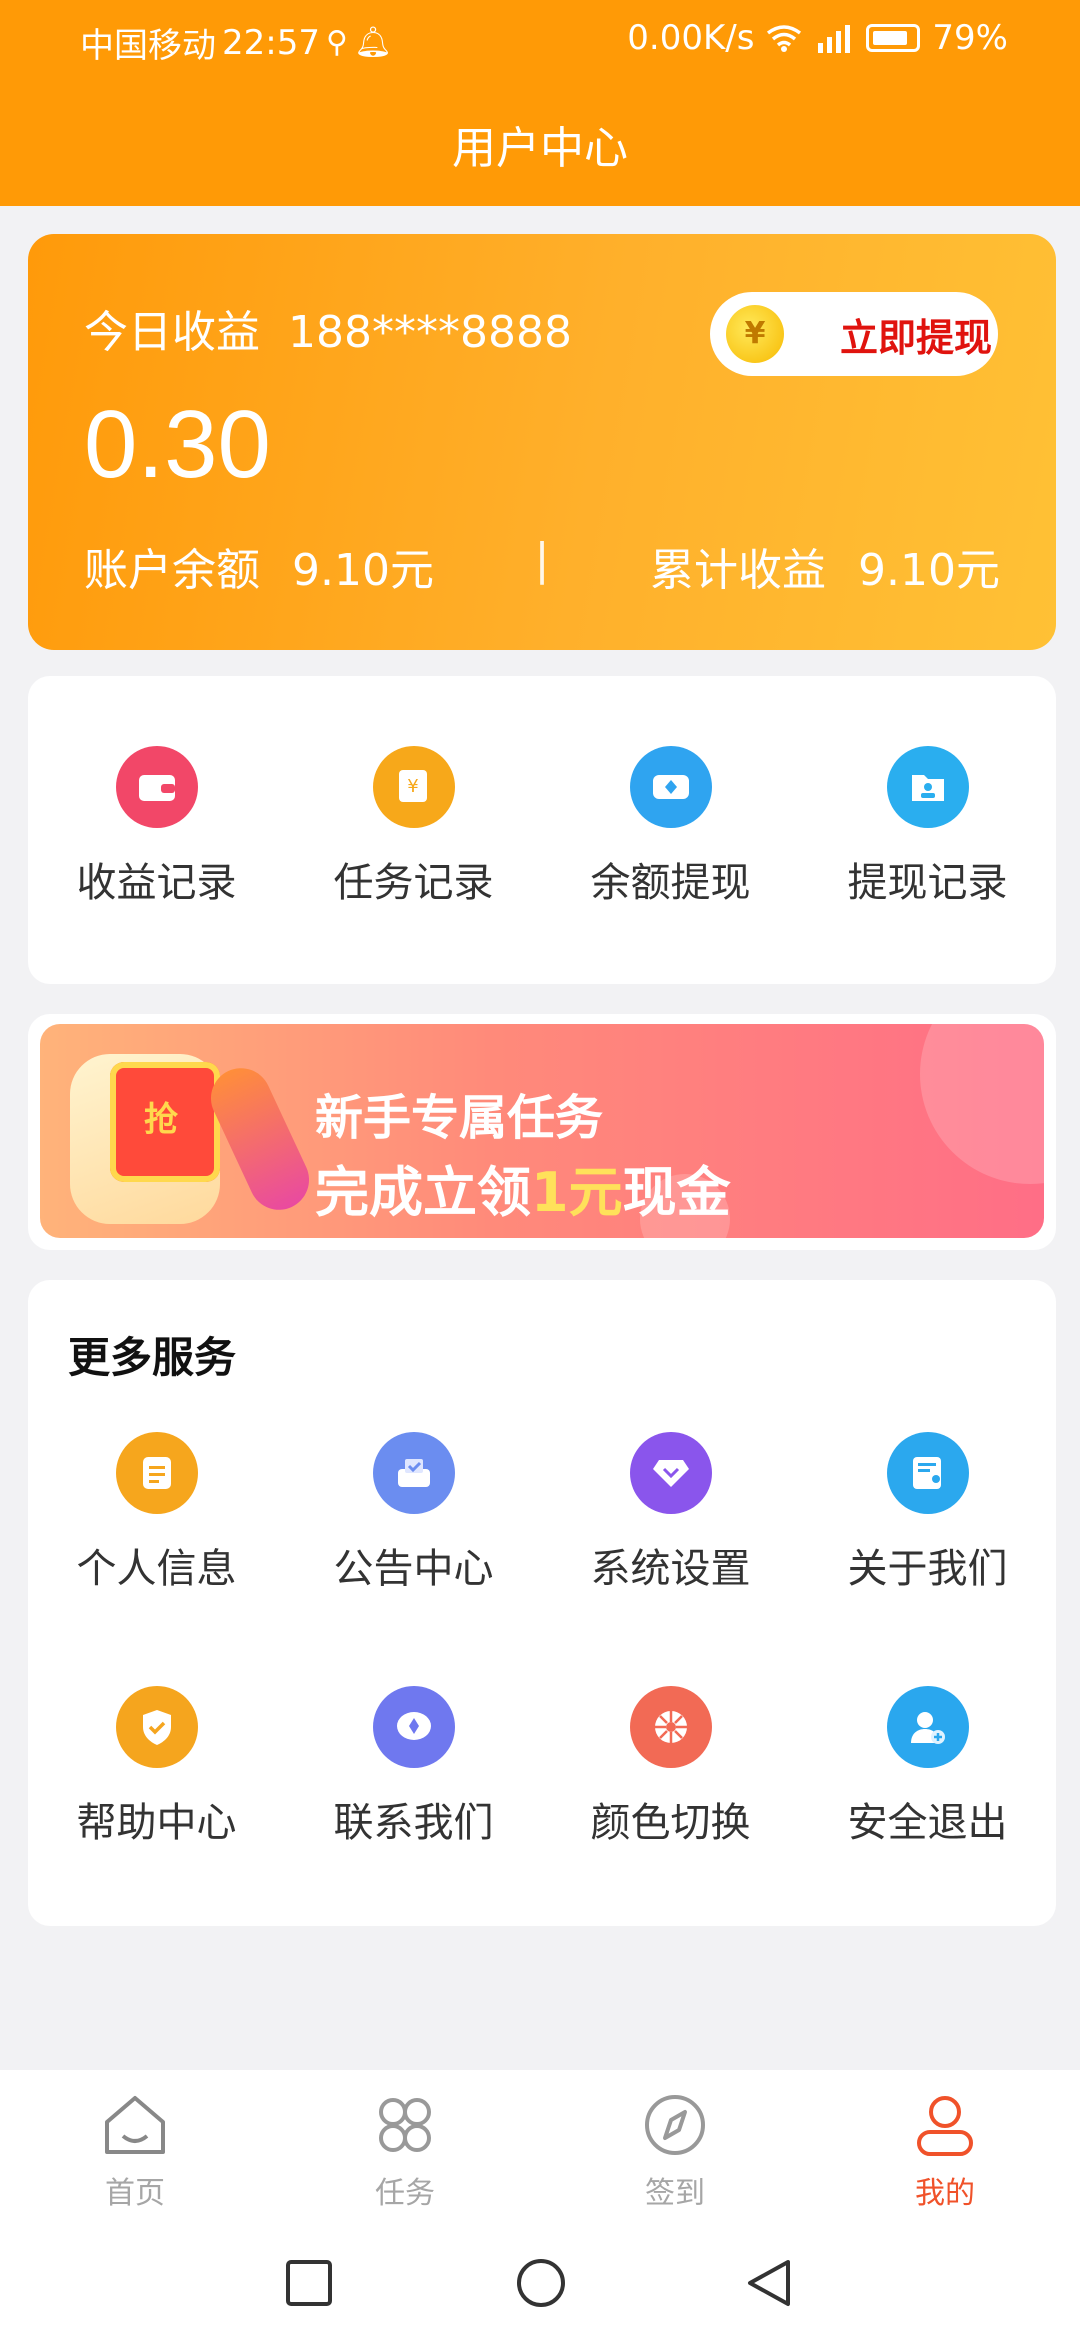  Describe the element at coordinates (156, 1569) in the screenshot. I see `service-label: 个人信息` at that location.